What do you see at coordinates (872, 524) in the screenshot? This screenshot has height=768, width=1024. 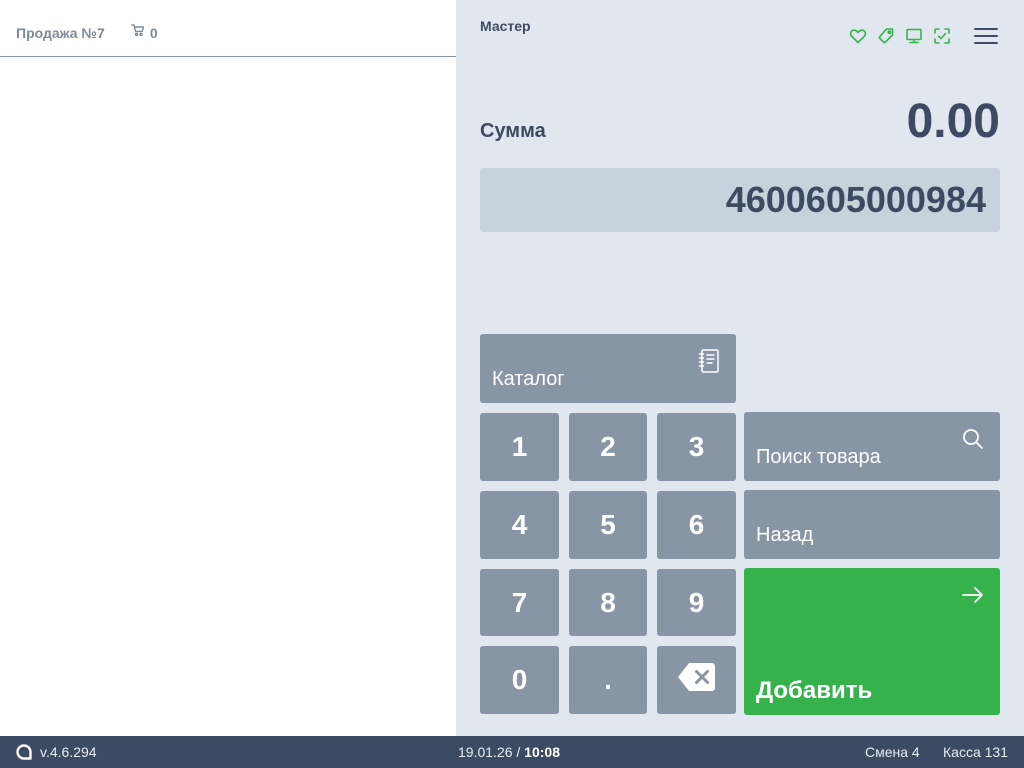 I see `back-button: Назад` at bounding box center [872, 524].